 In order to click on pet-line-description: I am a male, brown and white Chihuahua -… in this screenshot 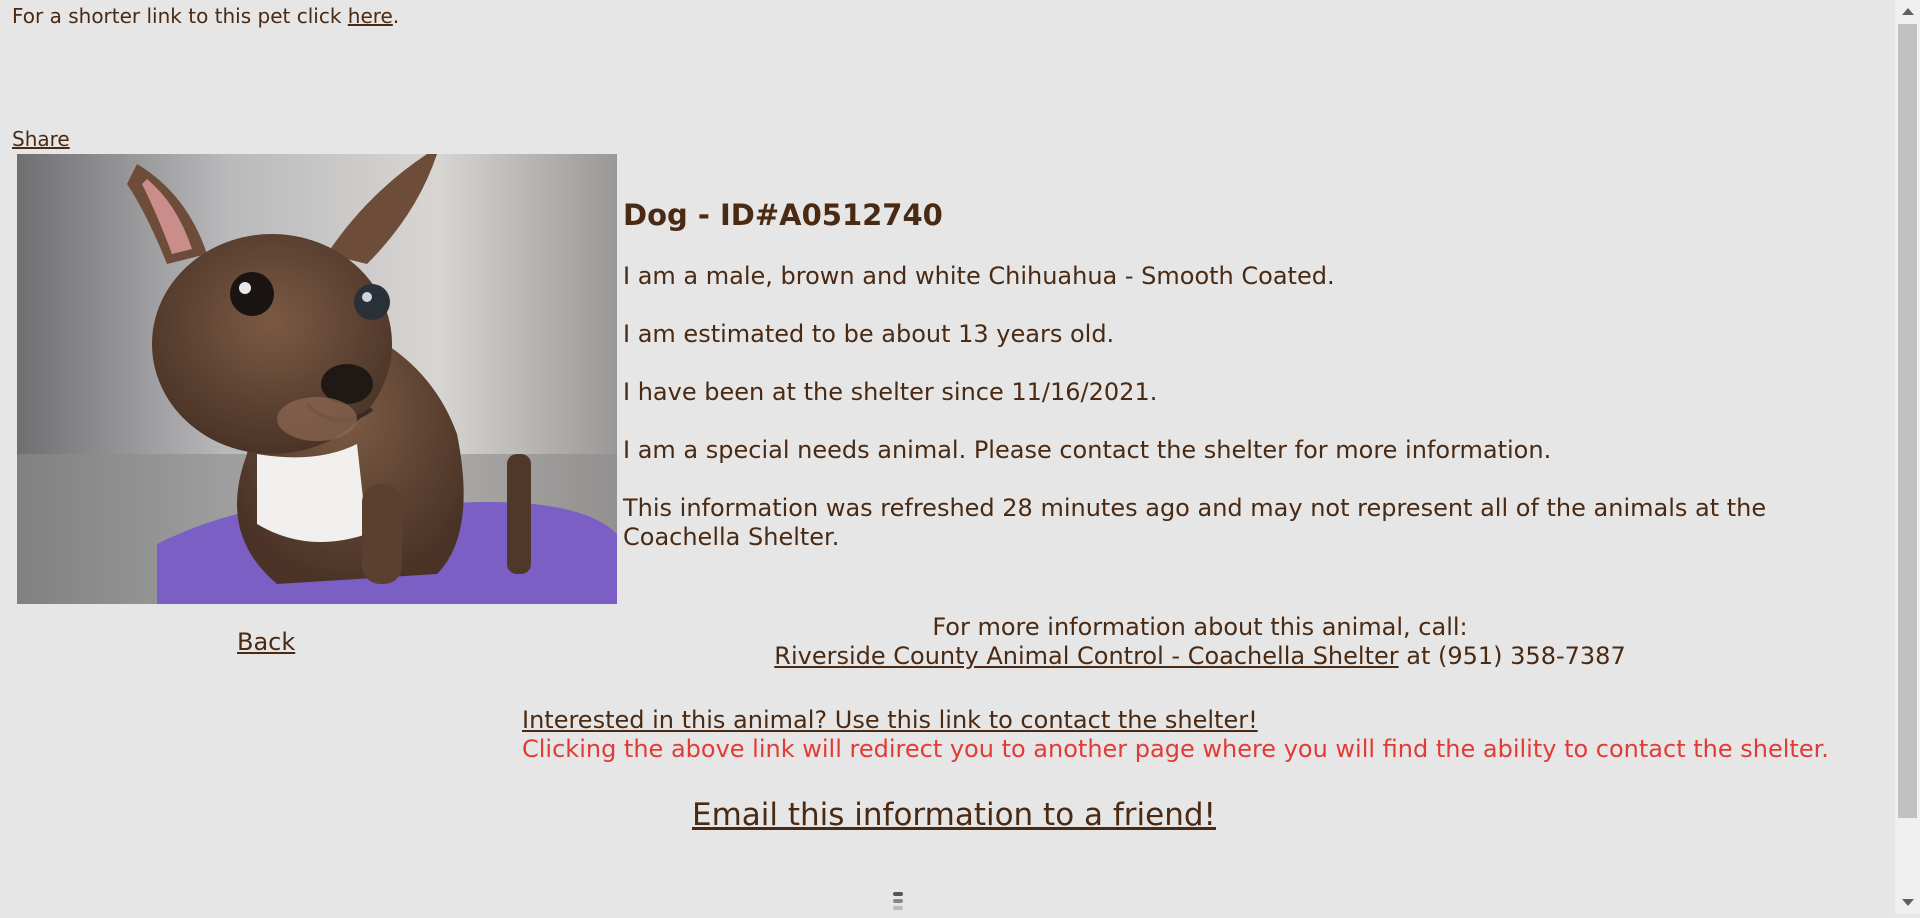, I will do `click(979, 276)`.